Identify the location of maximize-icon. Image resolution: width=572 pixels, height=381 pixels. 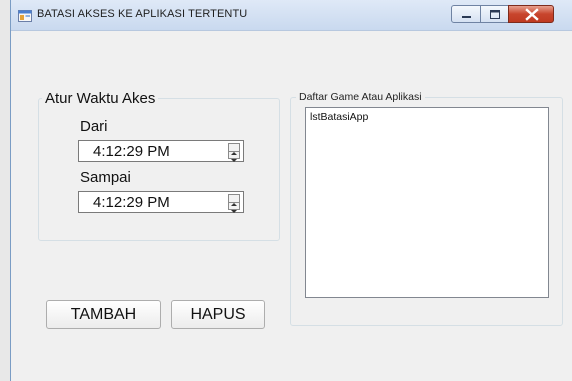
(495, 14).